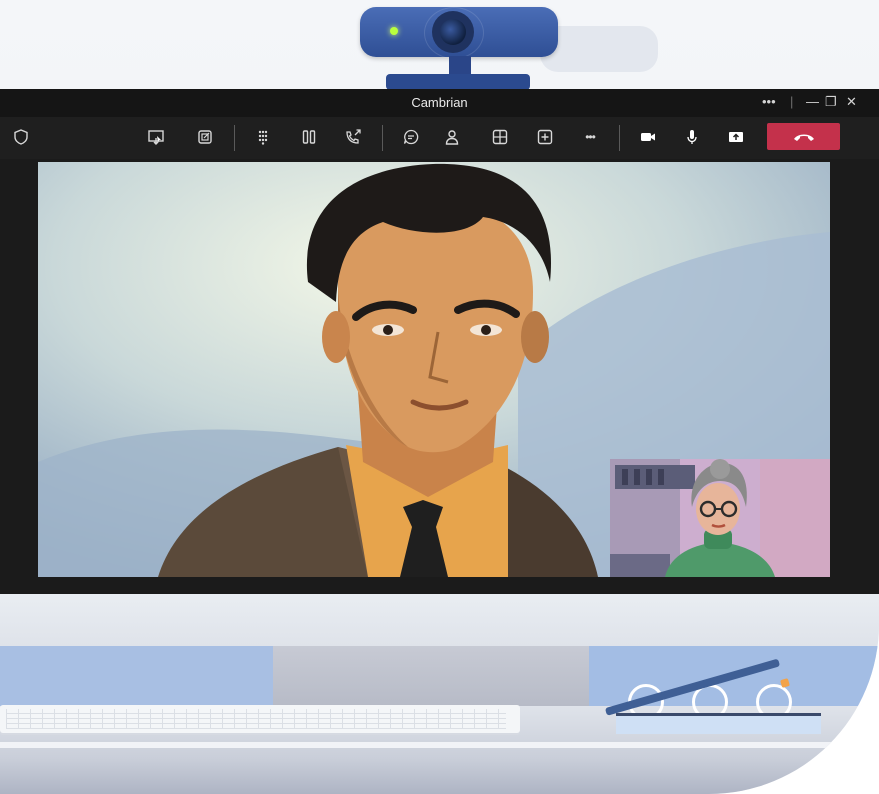 Image resolution: width=879 pixels, height=794 pixels. I want to click on hold-icon, so click(309, 137).